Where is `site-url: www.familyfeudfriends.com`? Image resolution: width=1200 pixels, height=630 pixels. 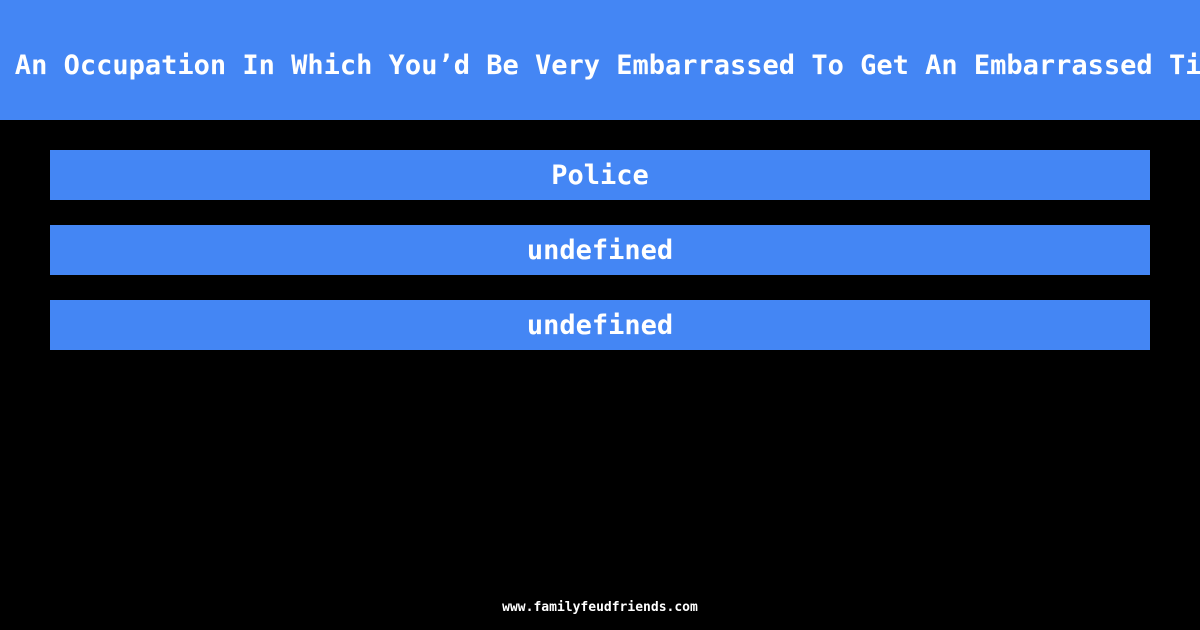
site-url: www.familyfeudfriends.com is located at coordinates (600, 607).